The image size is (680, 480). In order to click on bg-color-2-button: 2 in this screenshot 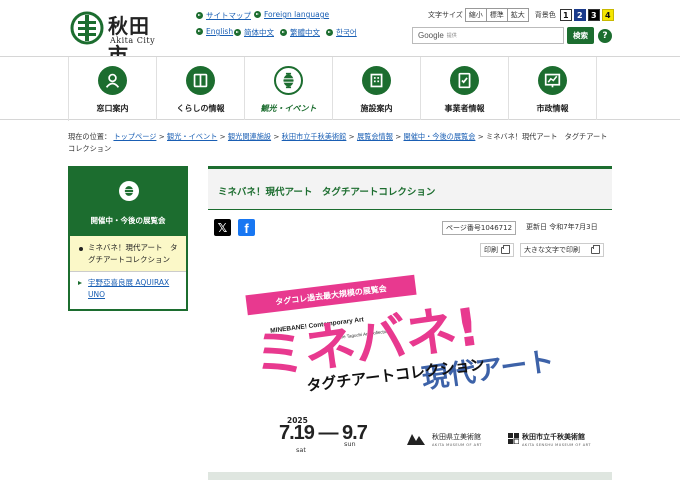, I will do `click(579, 15)`.